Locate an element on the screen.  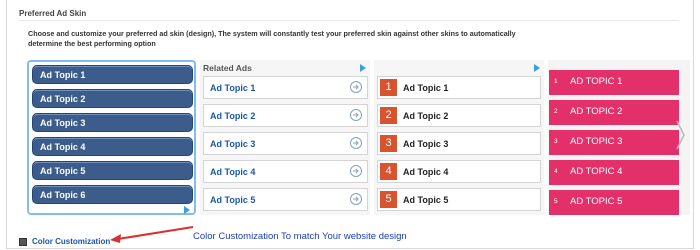
pink-ad-index: 5 is located at coordinates (556, 201).